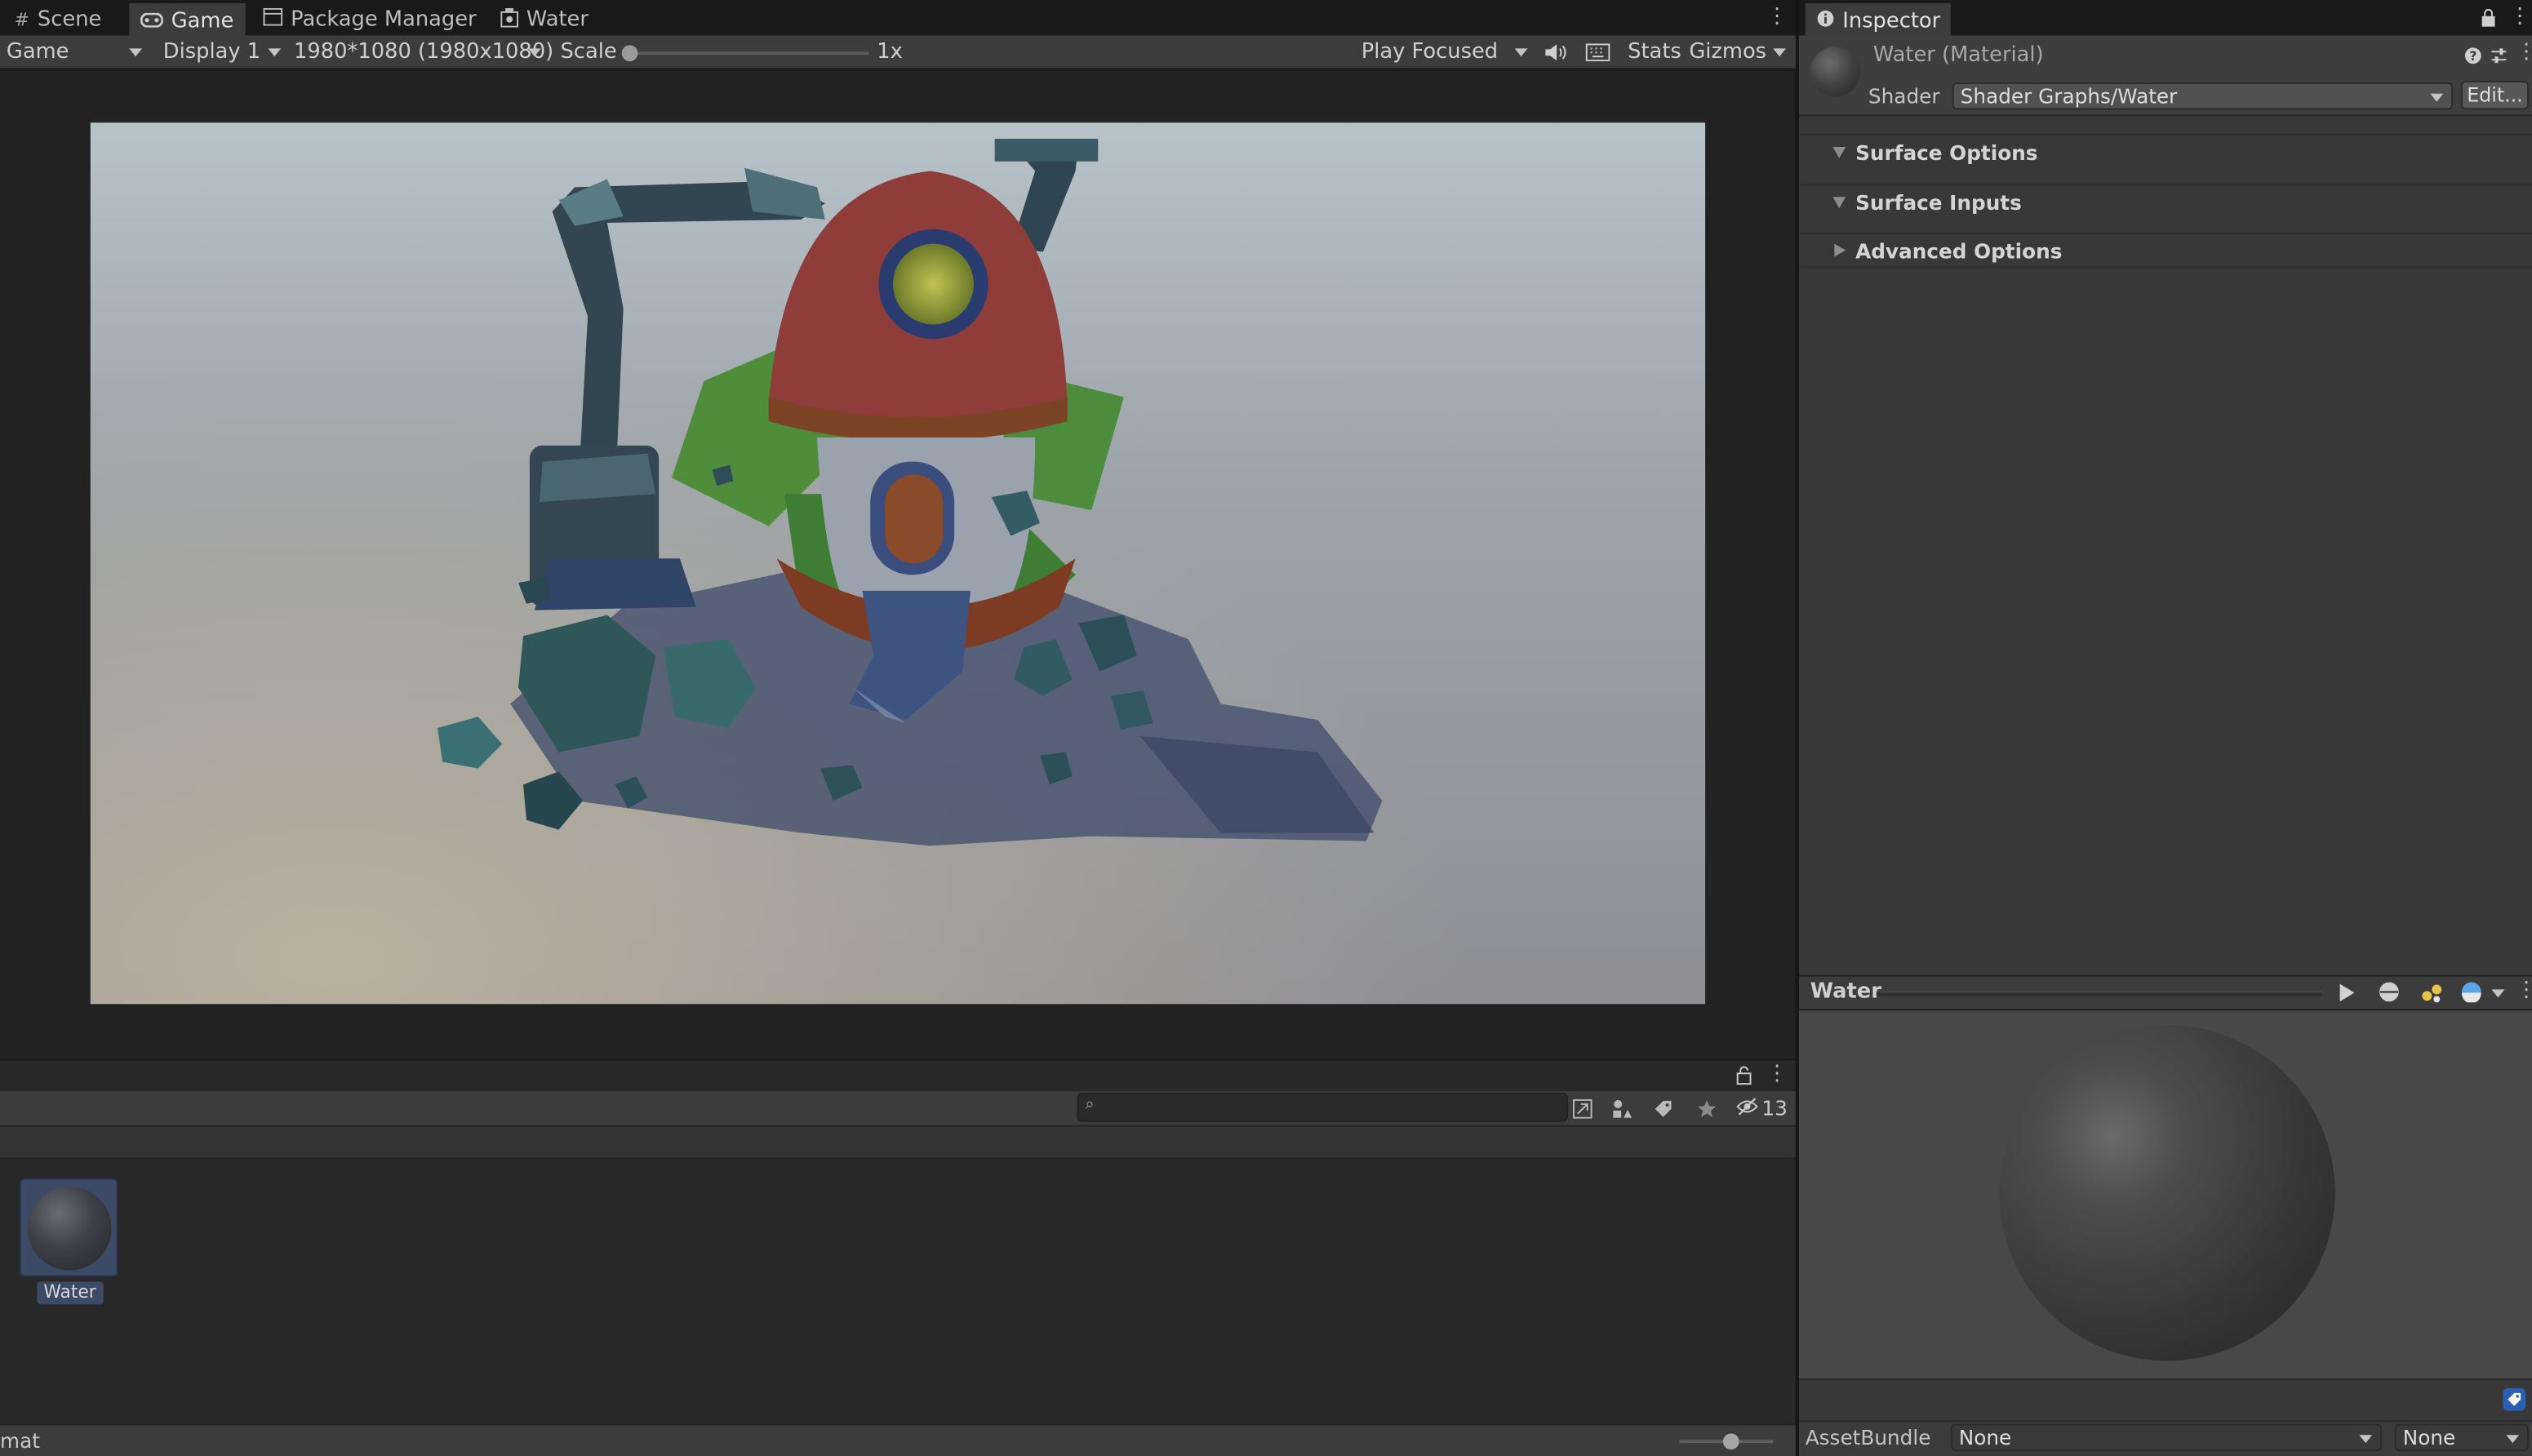 This screenshot has width=2532, height=1456. I want to click on play-mode-dropdown-label: Play Focused, so click(1430, 53).